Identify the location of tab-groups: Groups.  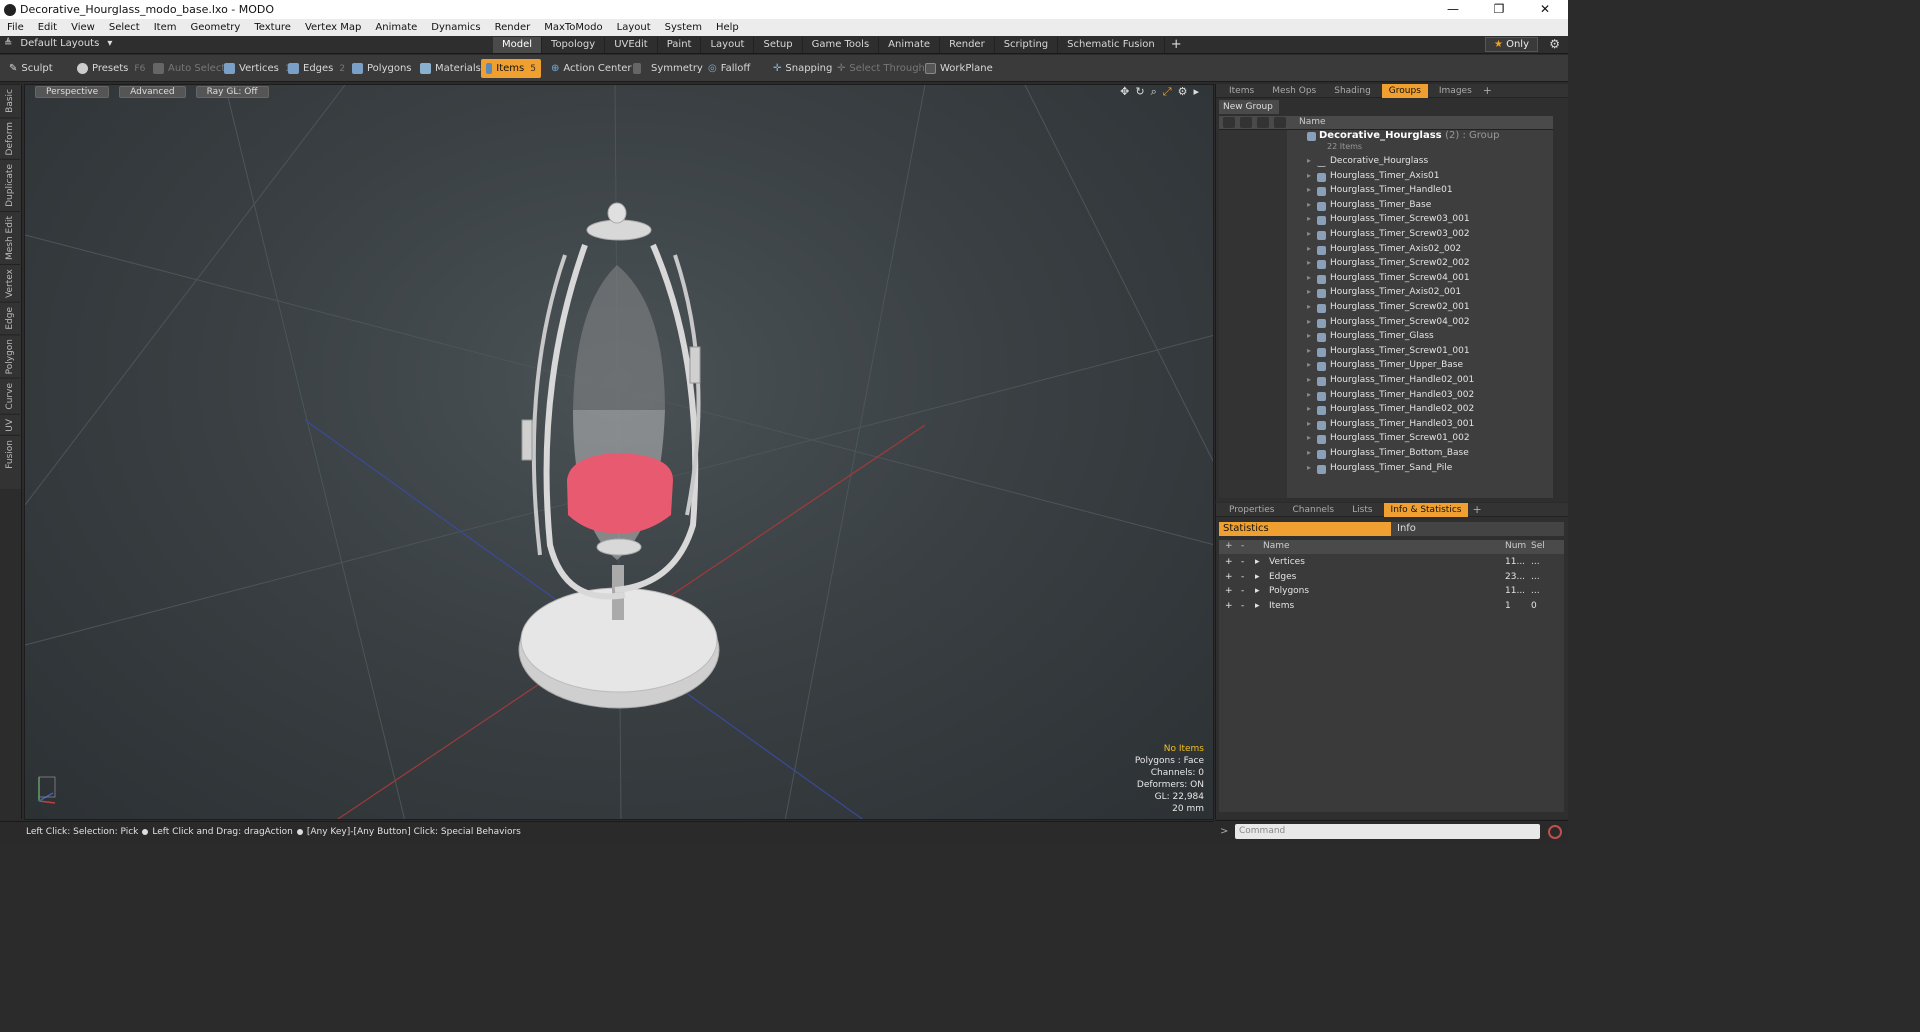
(1404, 90).